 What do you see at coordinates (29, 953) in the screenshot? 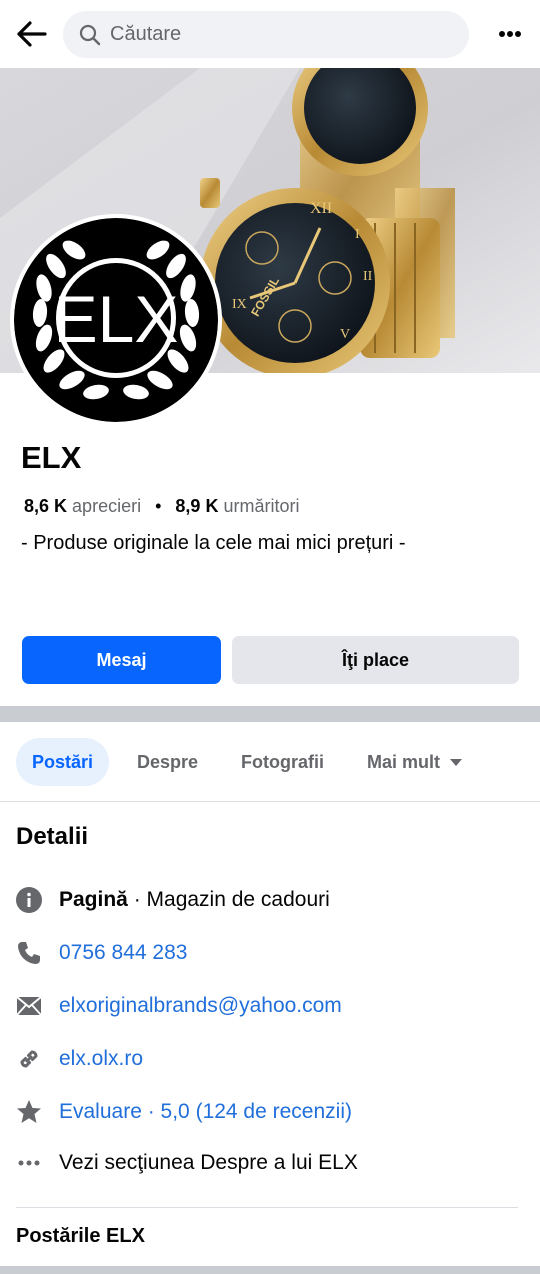
I see `phone-icon` at bounding box center [29, 953].